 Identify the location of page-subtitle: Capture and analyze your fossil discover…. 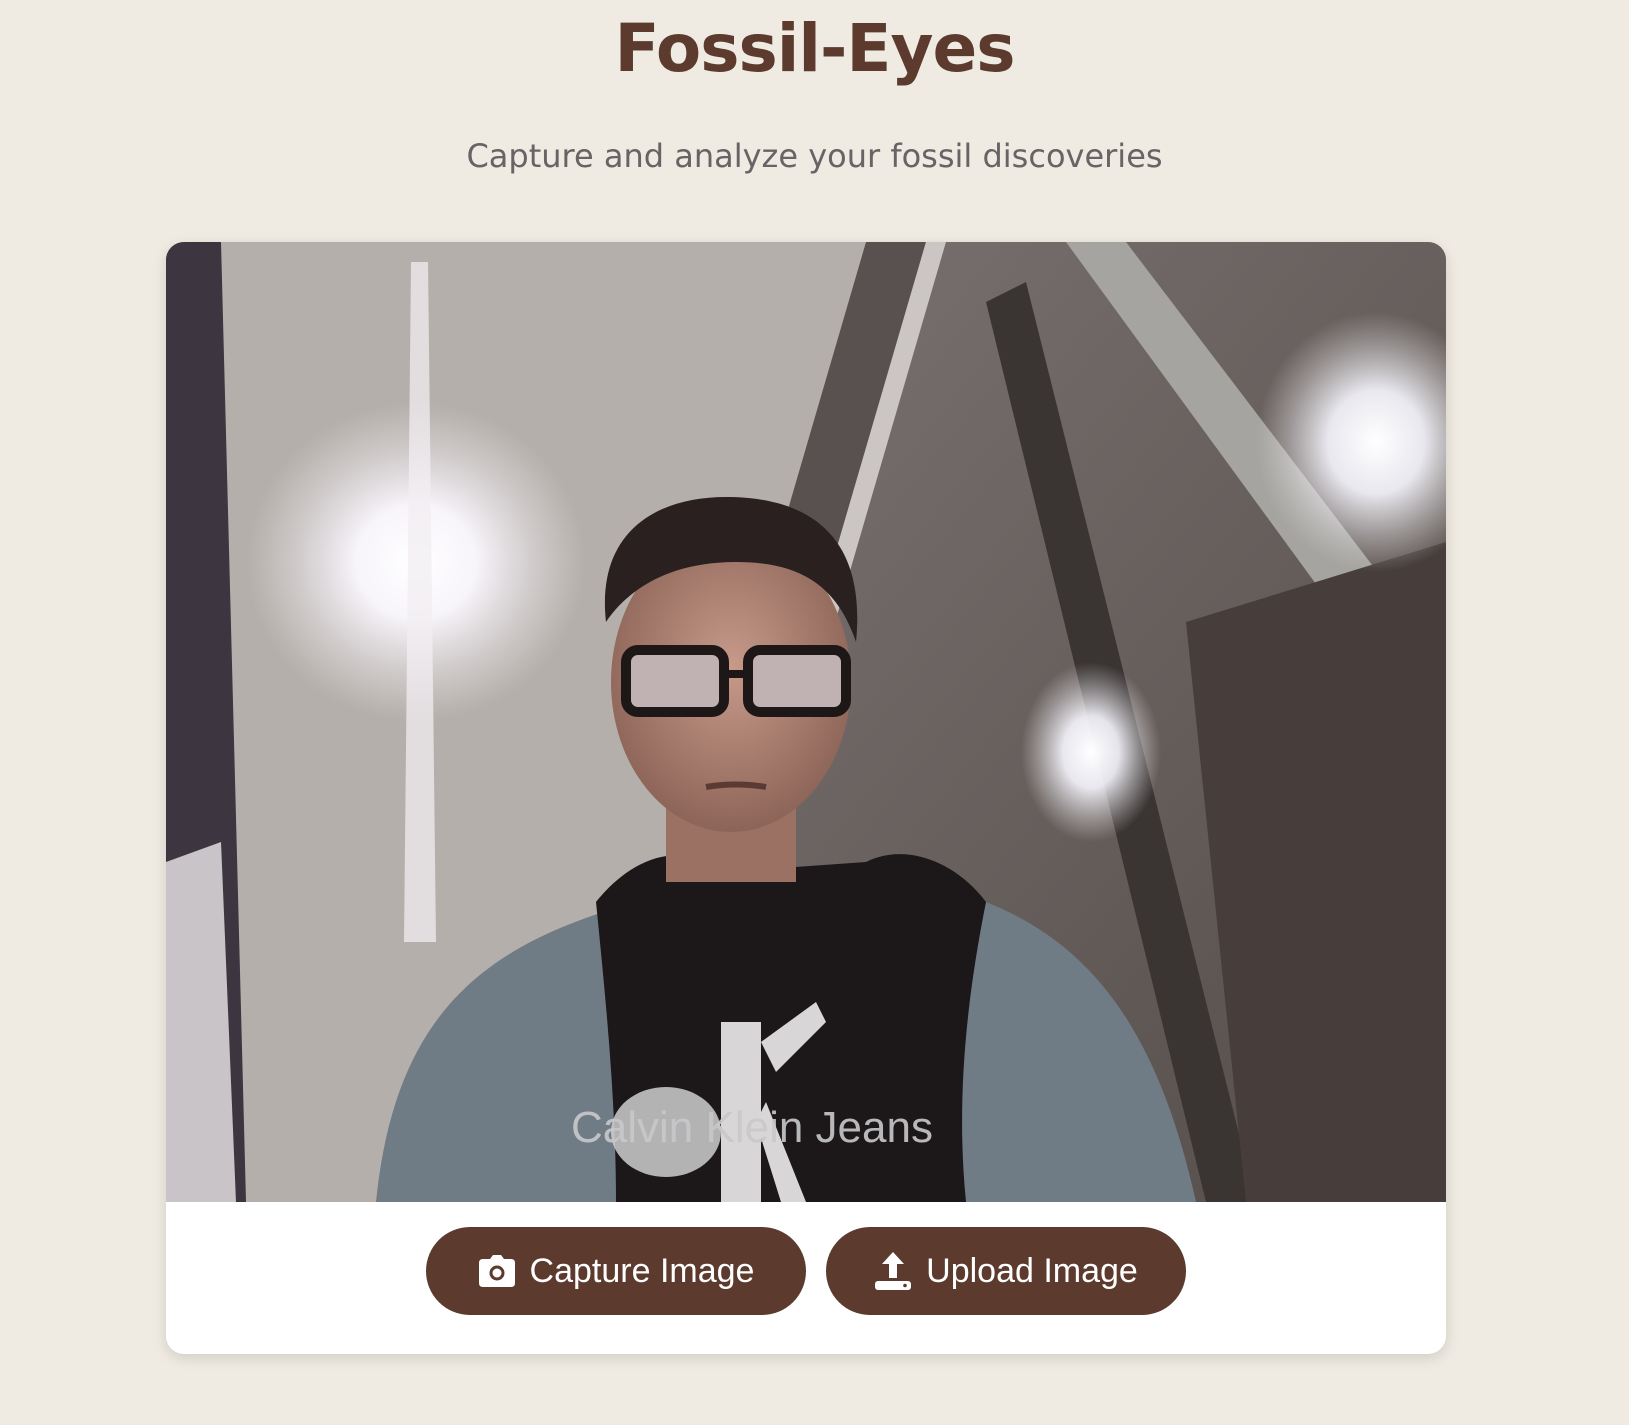
(814, 156).